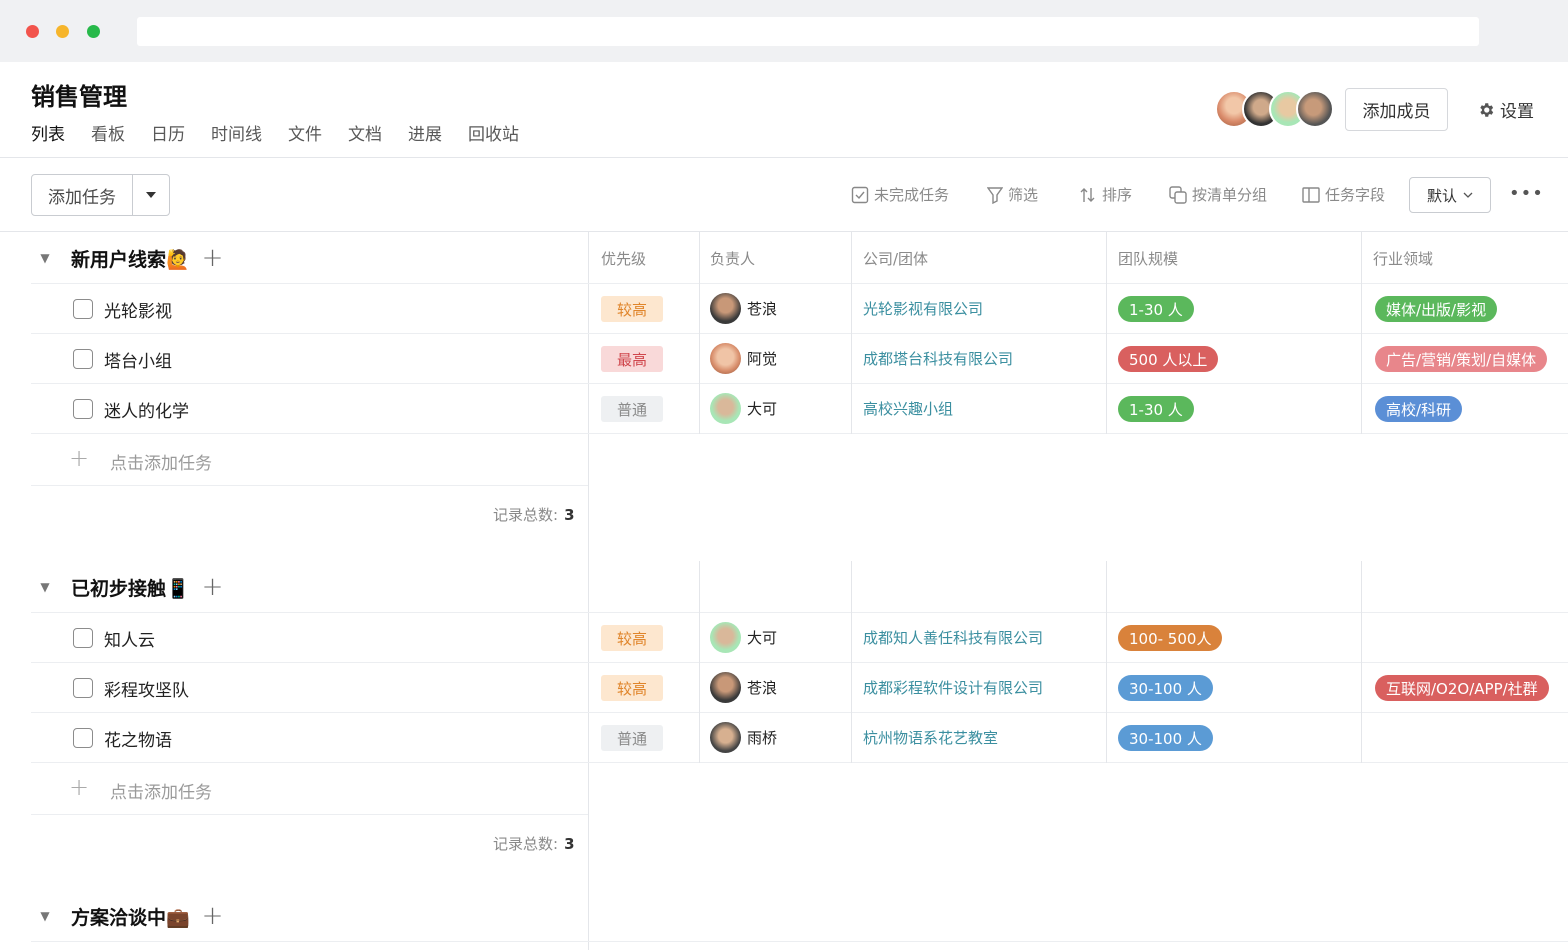  I want to click on table-row: 花之物语 普通 雨桥 杭州物语系花艺教室 30-100 人, so click(799, 738).